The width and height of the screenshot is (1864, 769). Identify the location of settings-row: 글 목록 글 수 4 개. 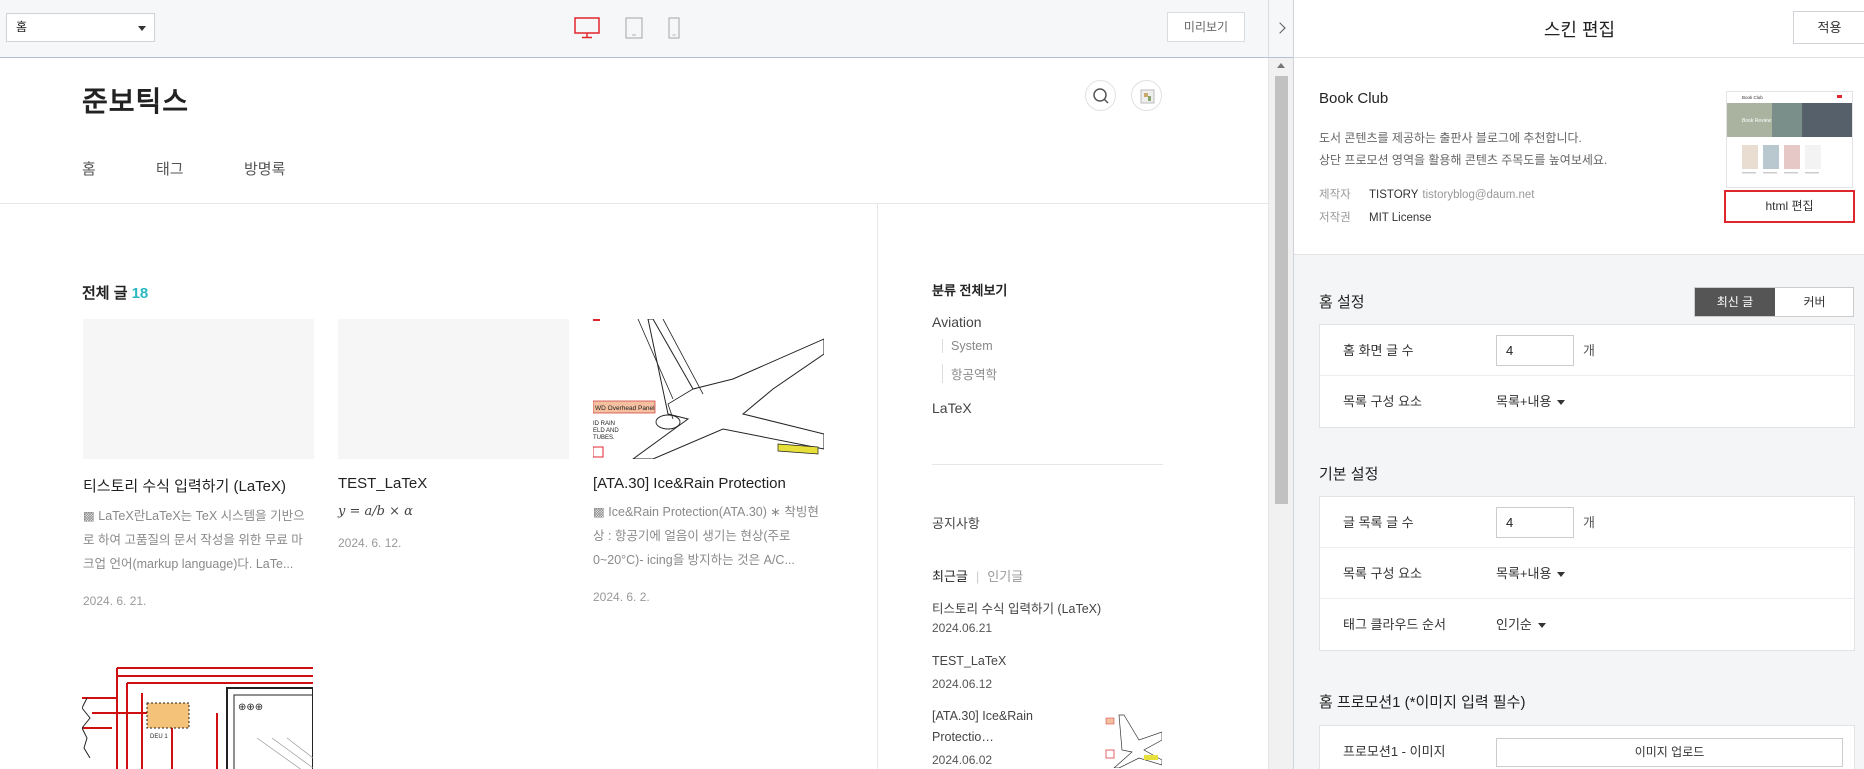
(1587, 522).